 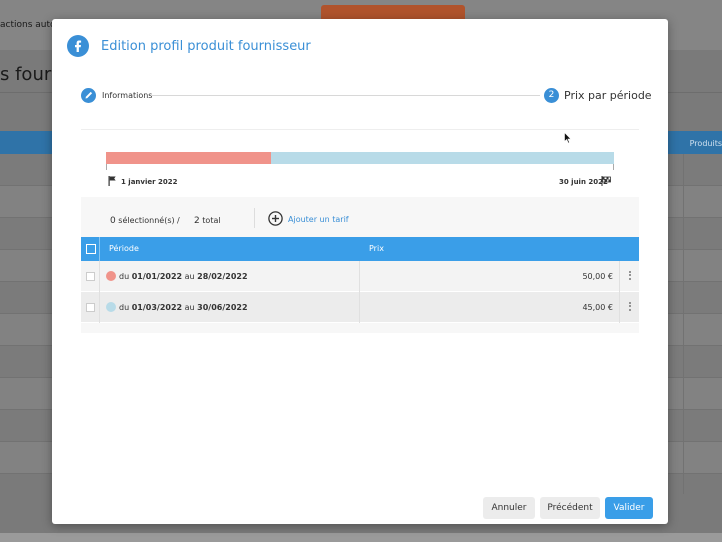 I want to click on selected-count-label: sélectionné(s), so click(x=146, y=220).